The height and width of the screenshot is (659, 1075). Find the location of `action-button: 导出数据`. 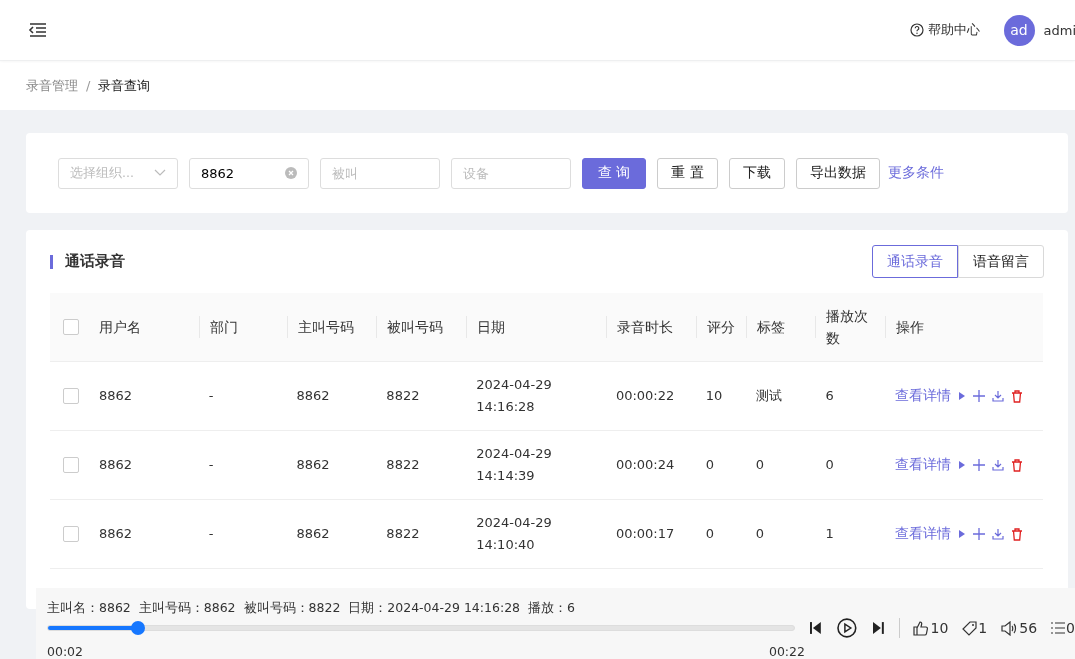

action-button: 导出数据 is located at coordinates (837, 173).